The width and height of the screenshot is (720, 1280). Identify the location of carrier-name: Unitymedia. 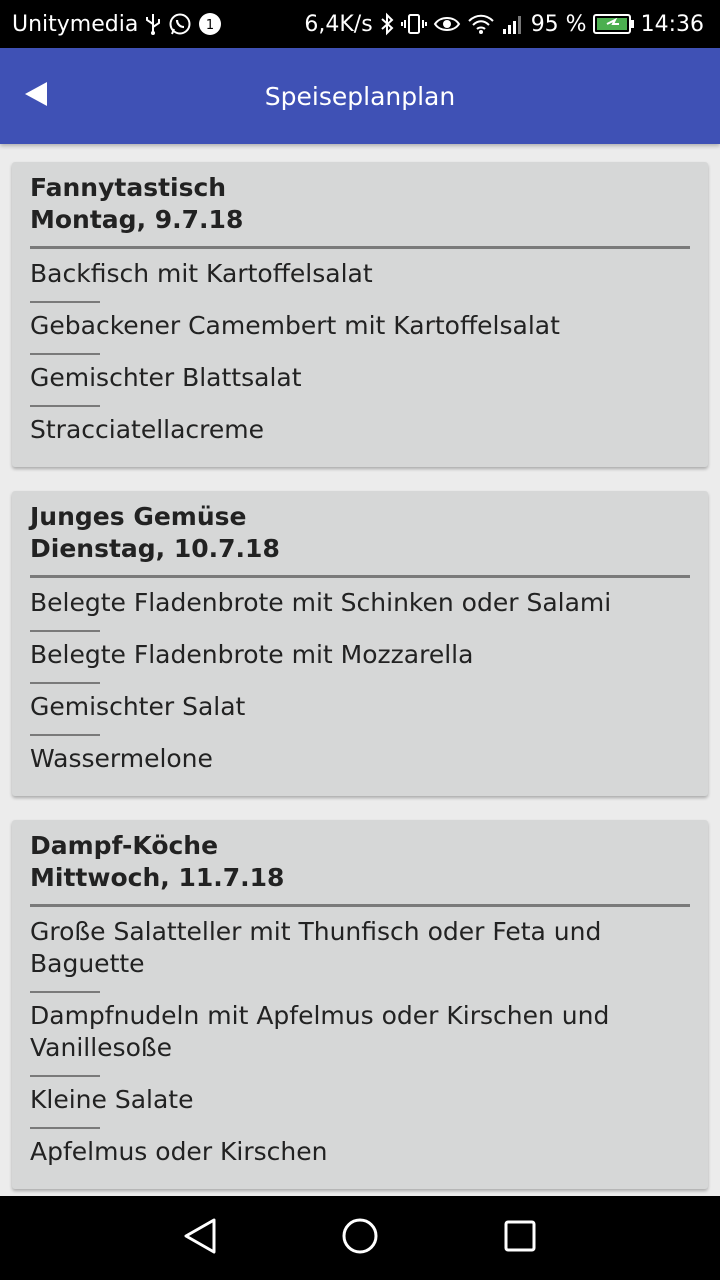
(75, 24).